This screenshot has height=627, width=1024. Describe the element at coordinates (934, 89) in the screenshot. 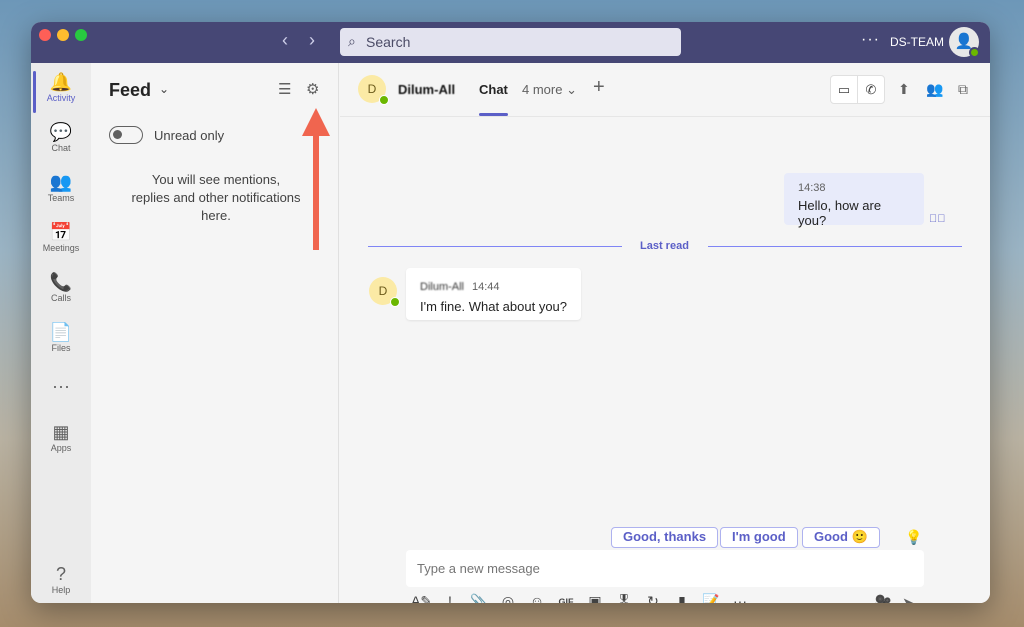

I see `participants-icon: 👥` at that location.